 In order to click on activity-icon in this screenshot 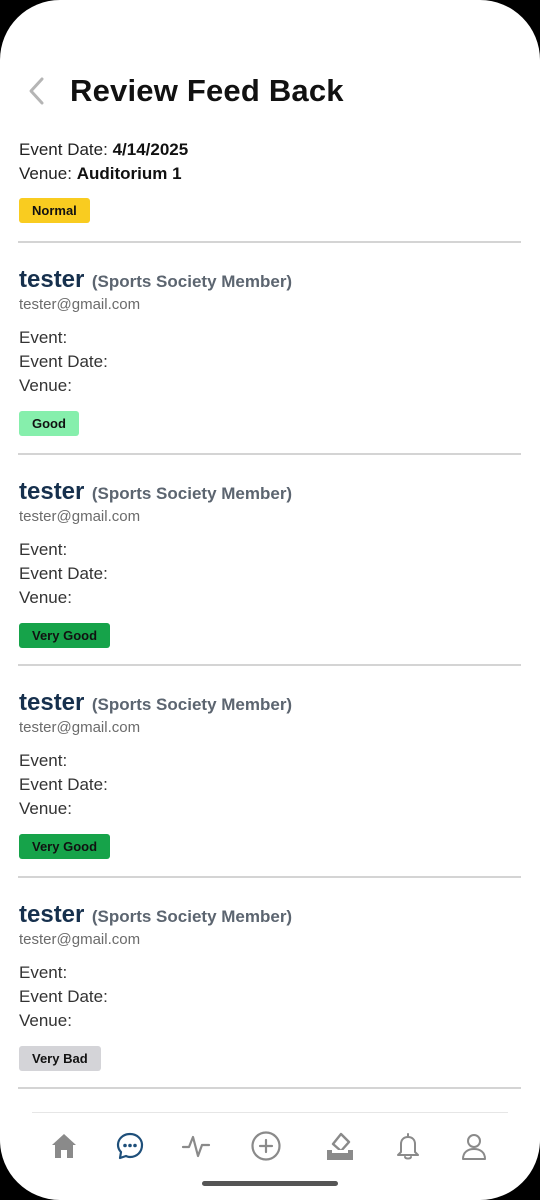, I will do `click(196, 1146)`.